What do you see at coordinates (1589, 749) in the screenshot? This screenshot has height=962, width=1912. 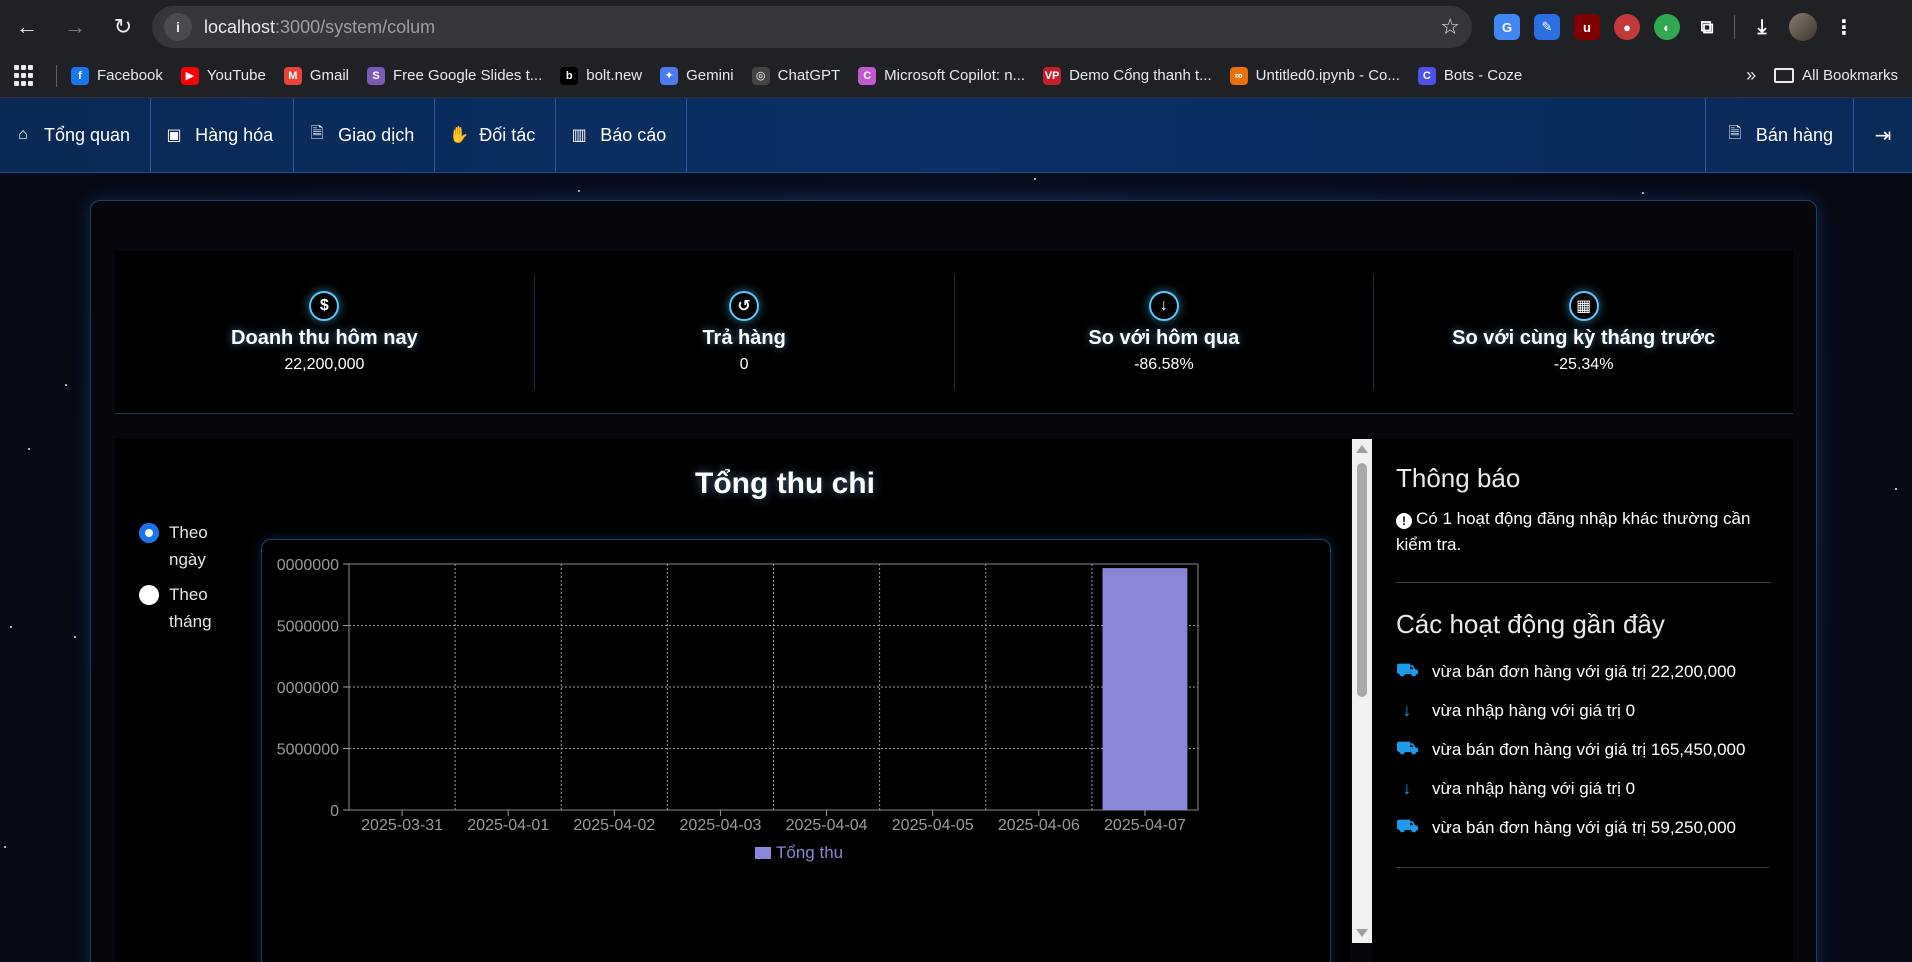 I see `activity-text: vừa bán đơn hàng với giá trị 165,450,000` at bounding box center [1589, 749].